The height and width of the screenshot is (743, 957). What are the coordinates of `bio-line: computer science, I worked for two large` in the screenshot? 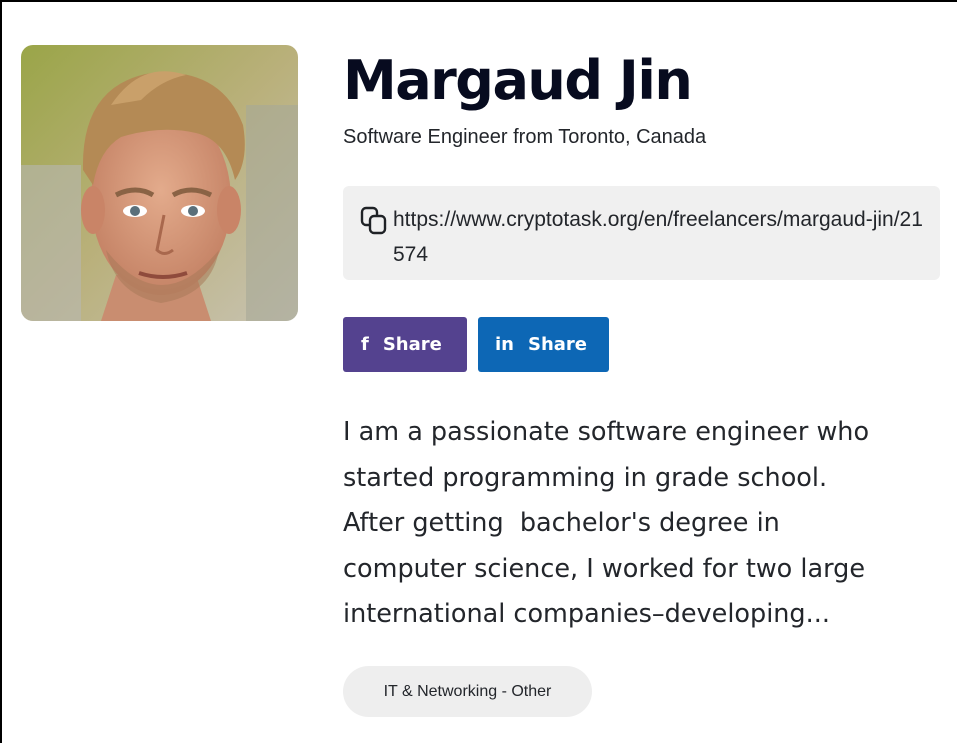 It's located at (604, 568).